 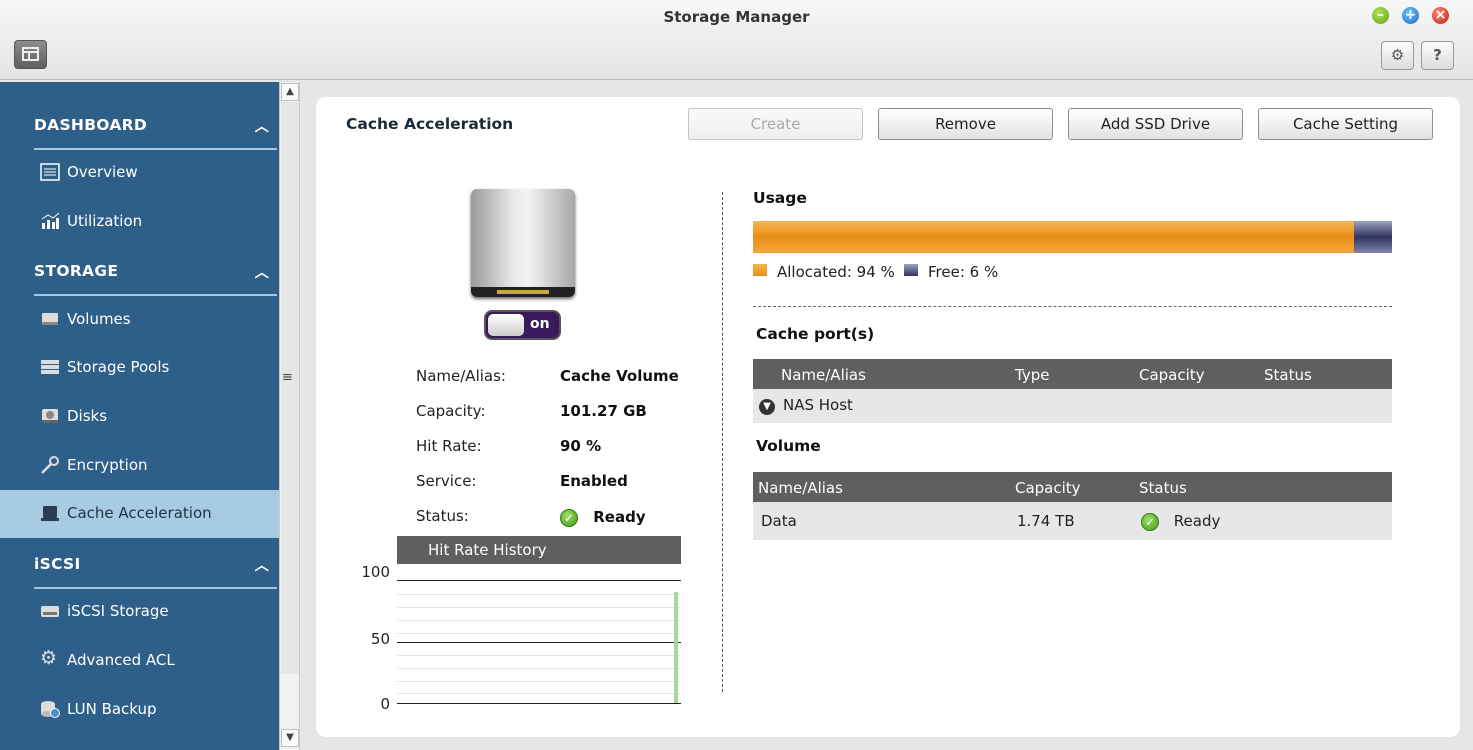 What do you see at coordinates (121, 660) in the screenshot?
I see `sidebar-item-label: Advanced ACL` at bounding box center [121, 660].